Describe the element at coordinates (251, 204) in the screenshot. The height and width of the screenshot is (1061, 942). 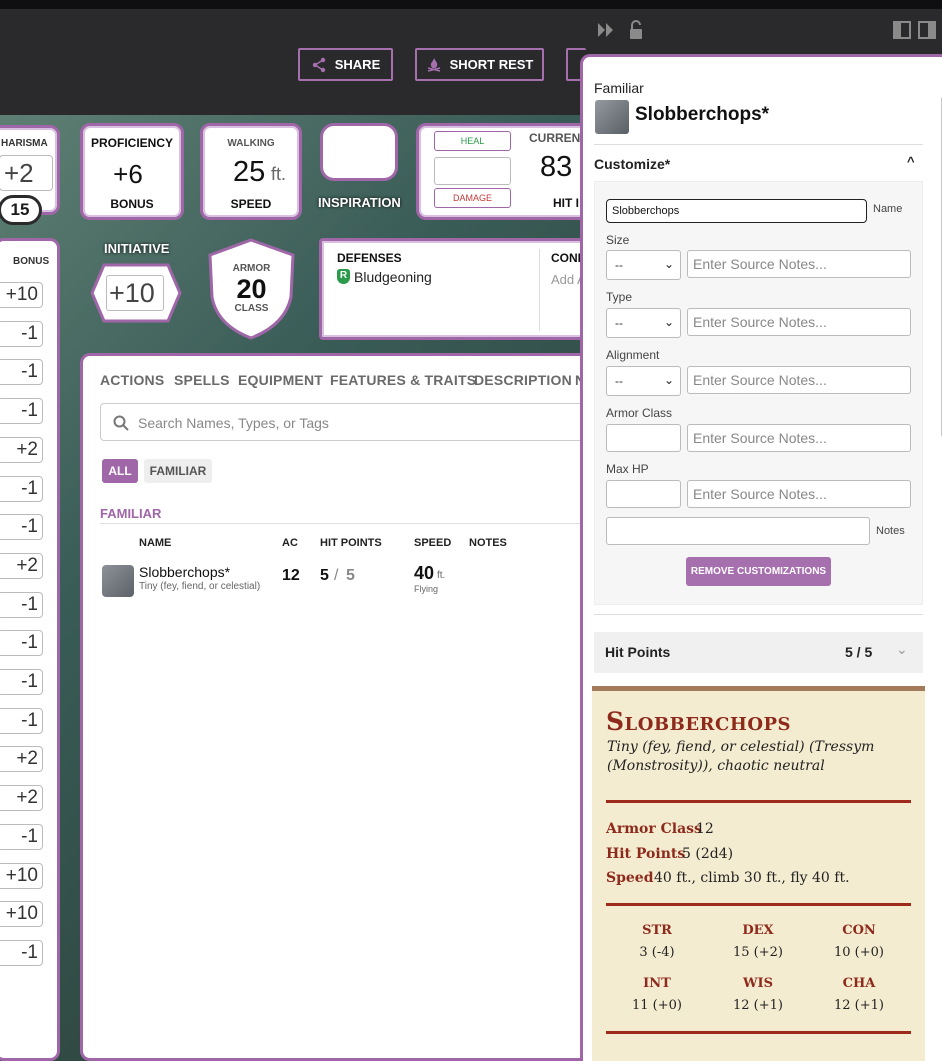
I see `speed-label: SPEED` at that location.